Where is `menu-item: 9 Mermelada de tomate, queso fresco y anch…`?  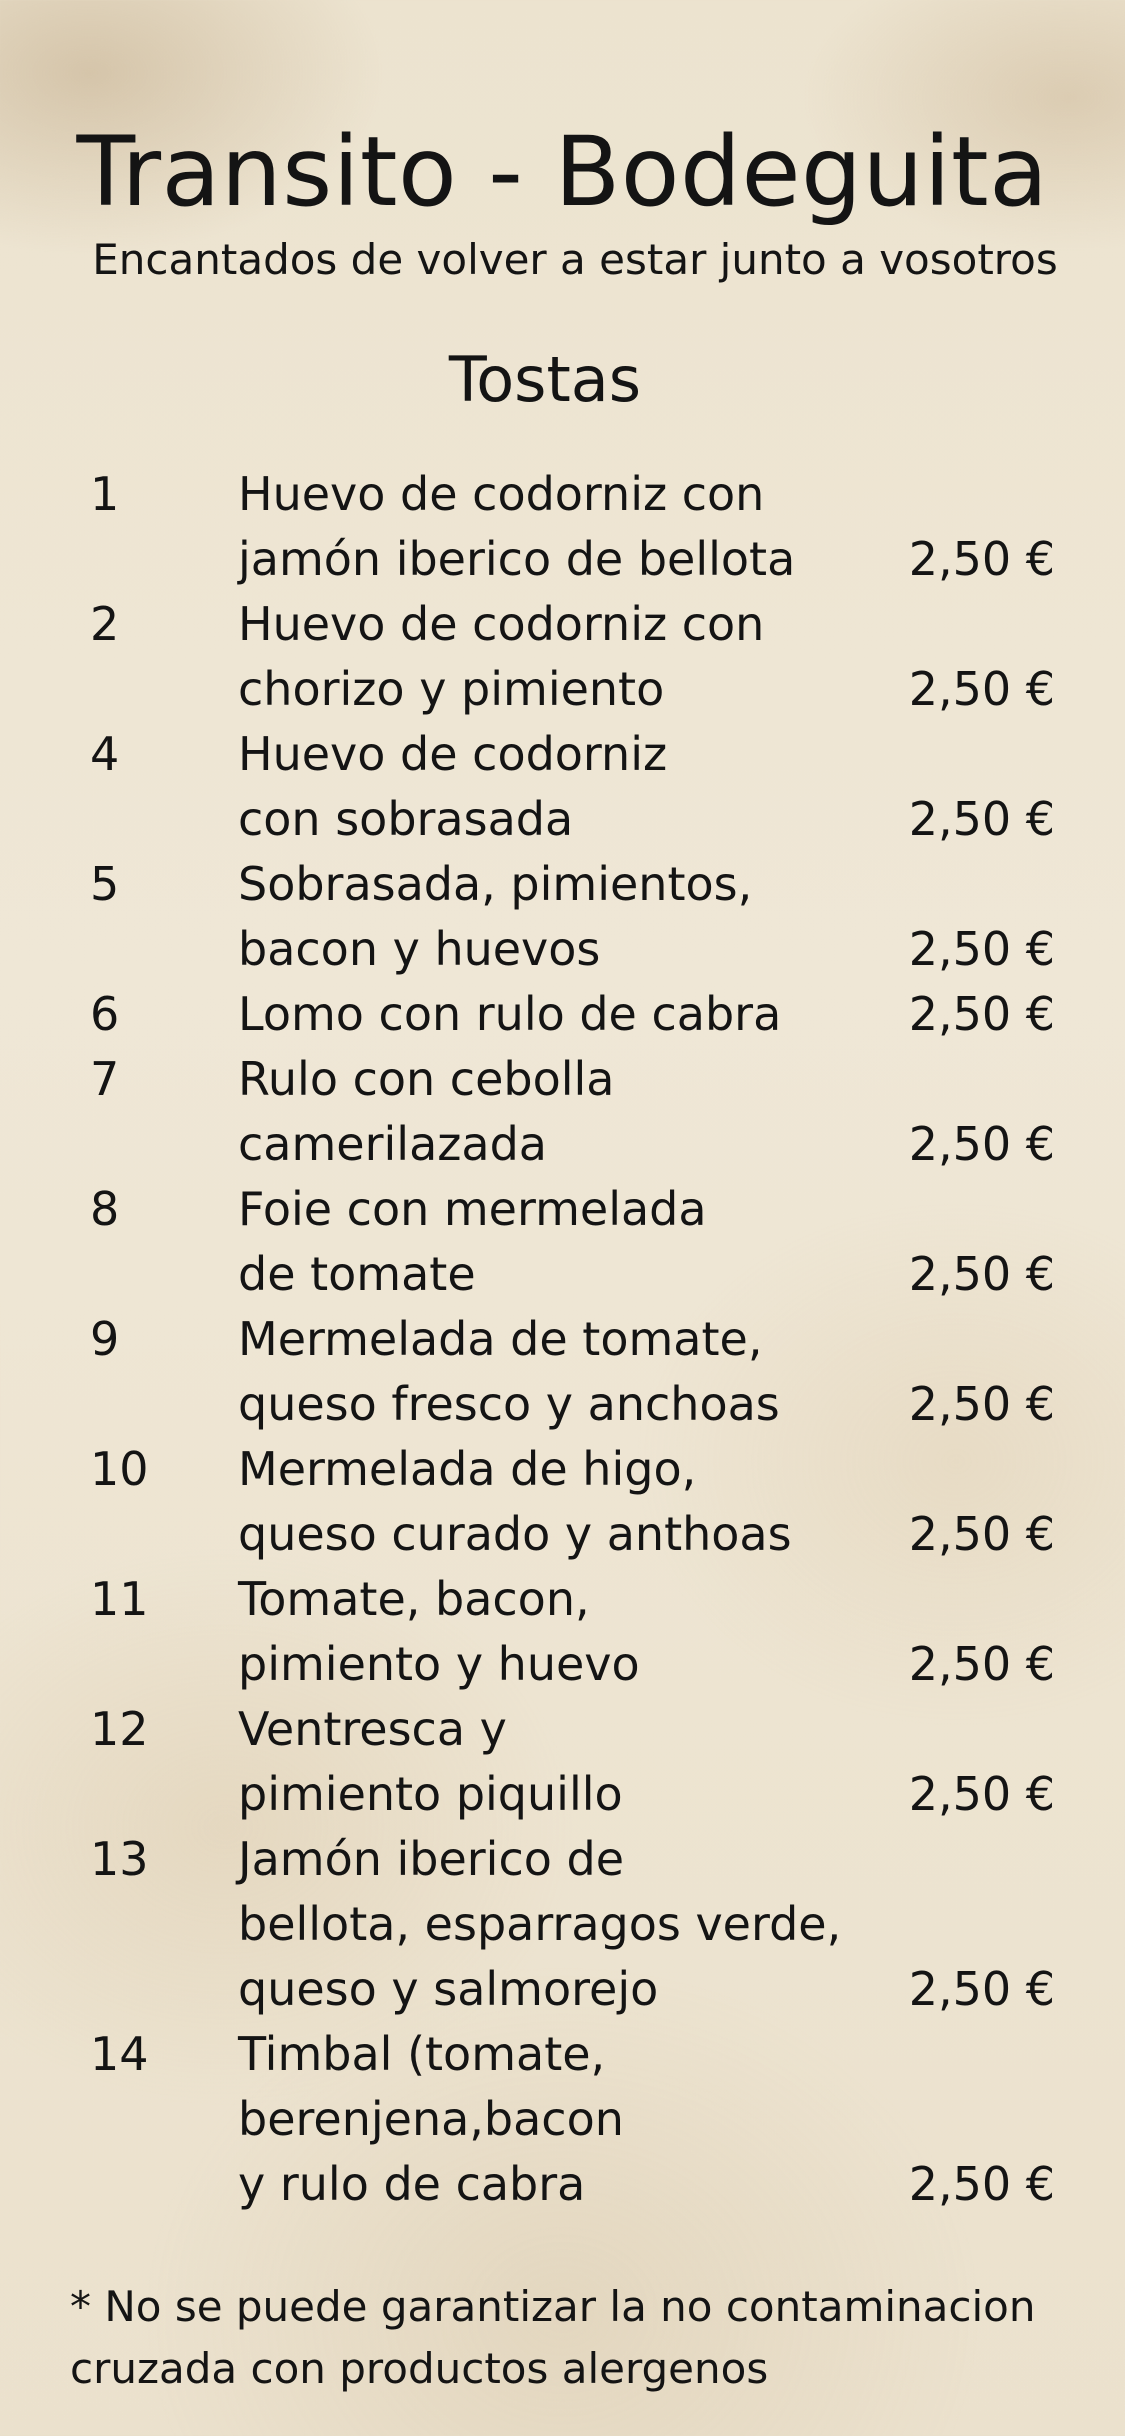
menu-item: 9 Mermelada de tomate, queso fresco y anch… is located at coordinates (562, 1372).